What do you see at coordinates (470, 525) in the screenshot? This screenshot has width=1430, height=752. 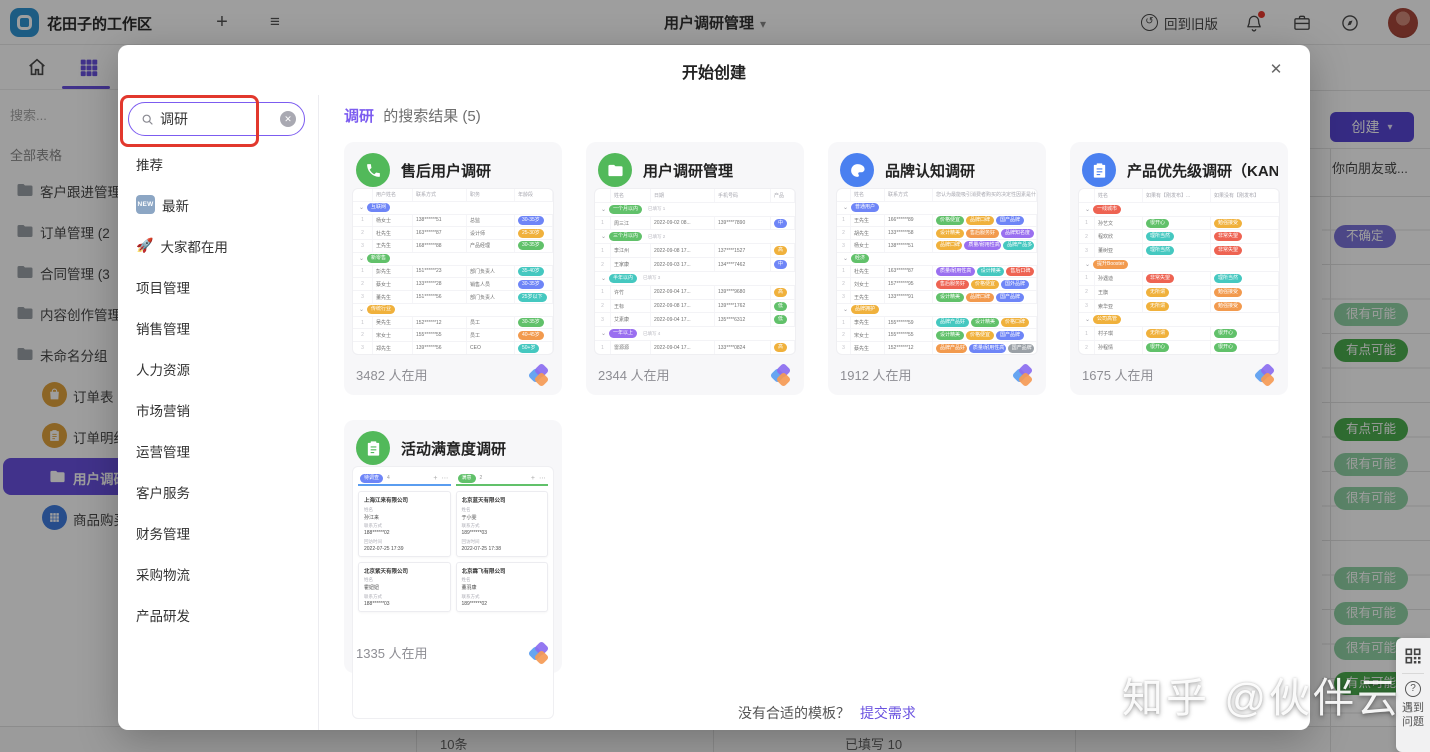 I see `field-label: 联系方式` at bounding box center [470, 525].